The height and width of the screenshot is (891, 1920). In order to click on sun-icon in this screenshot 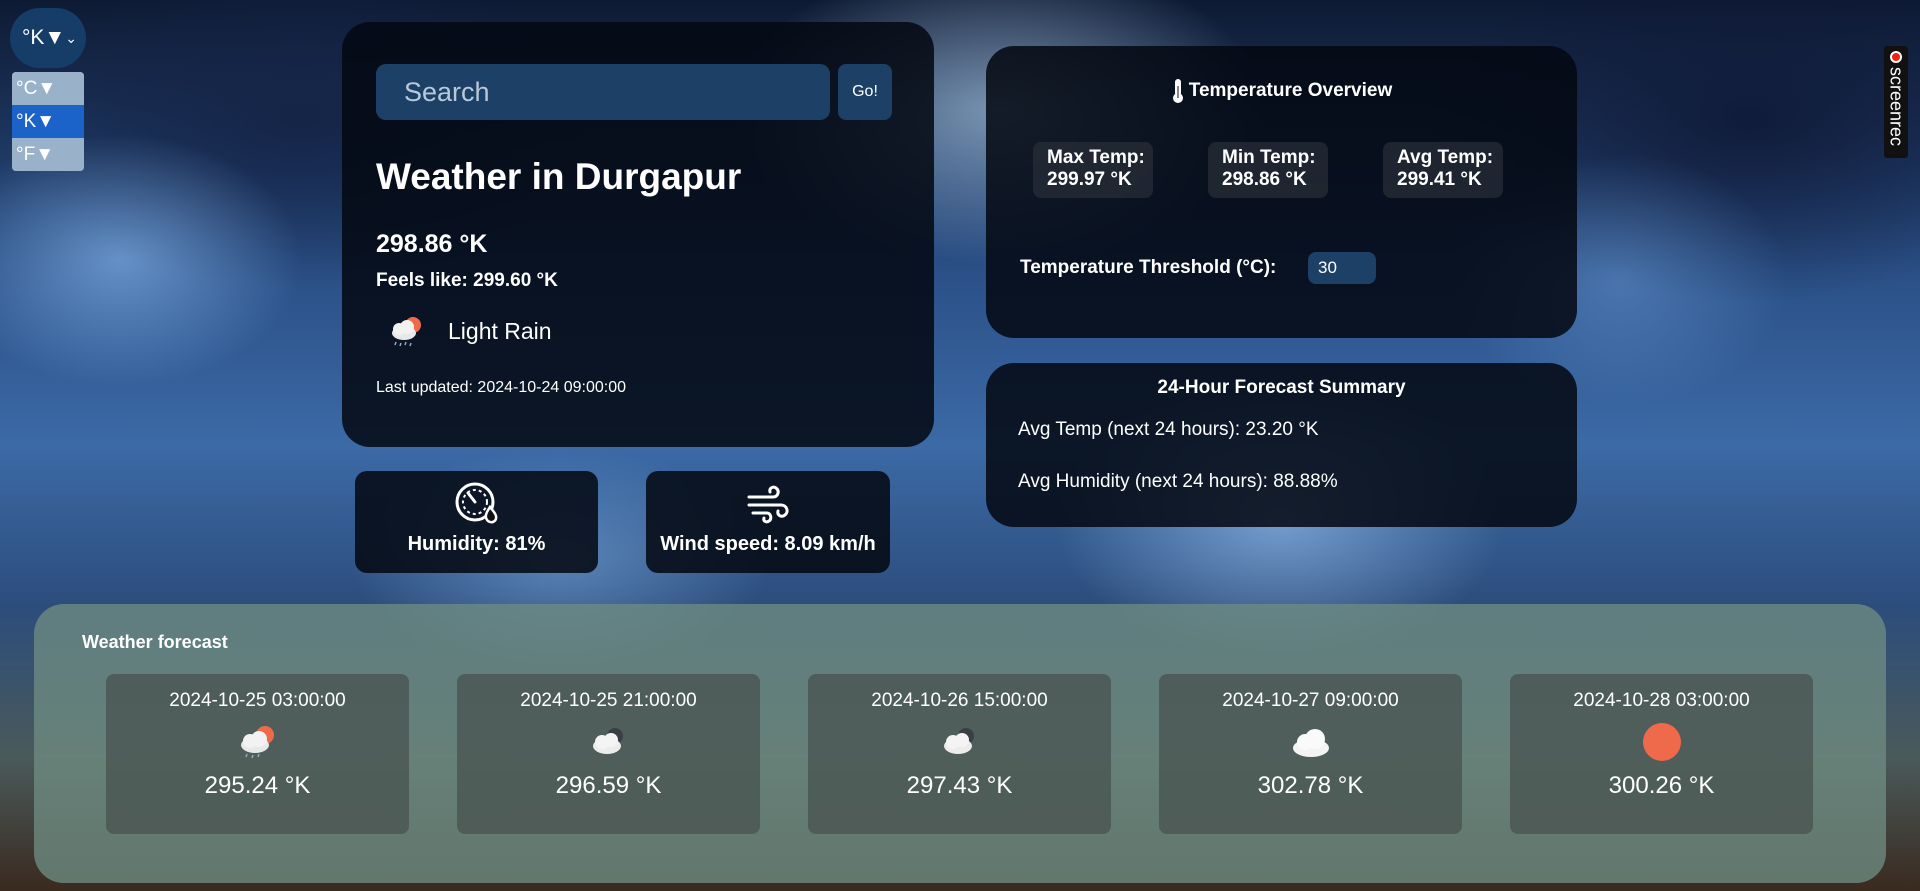, I will do `click(1661, 742)`.